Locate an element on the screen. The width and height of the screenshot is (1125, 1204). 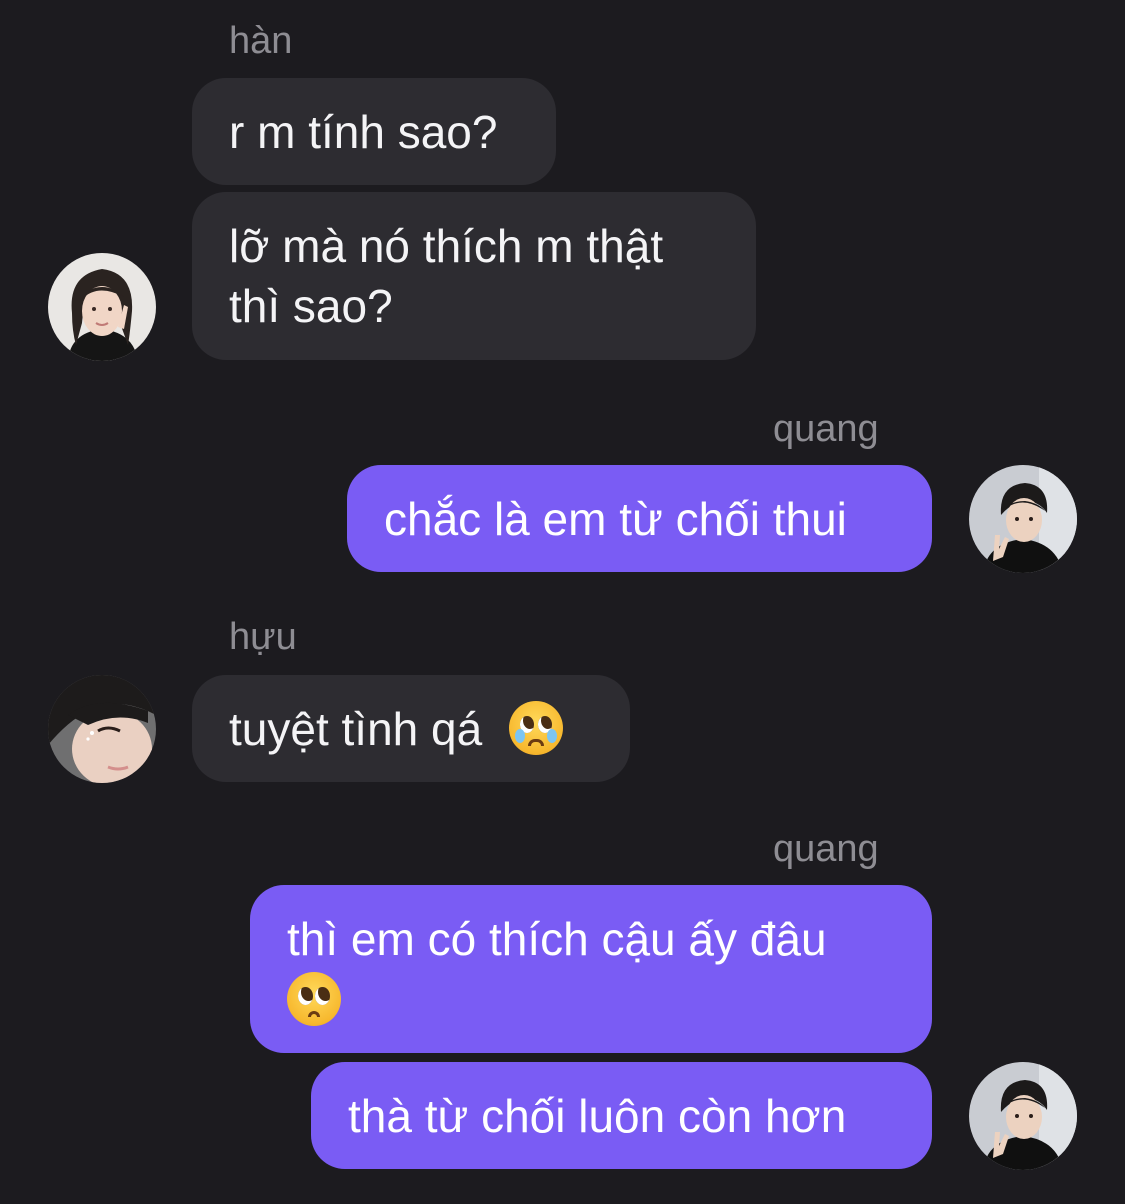
pleading-face-emoji is located at coordinates (314, 998).